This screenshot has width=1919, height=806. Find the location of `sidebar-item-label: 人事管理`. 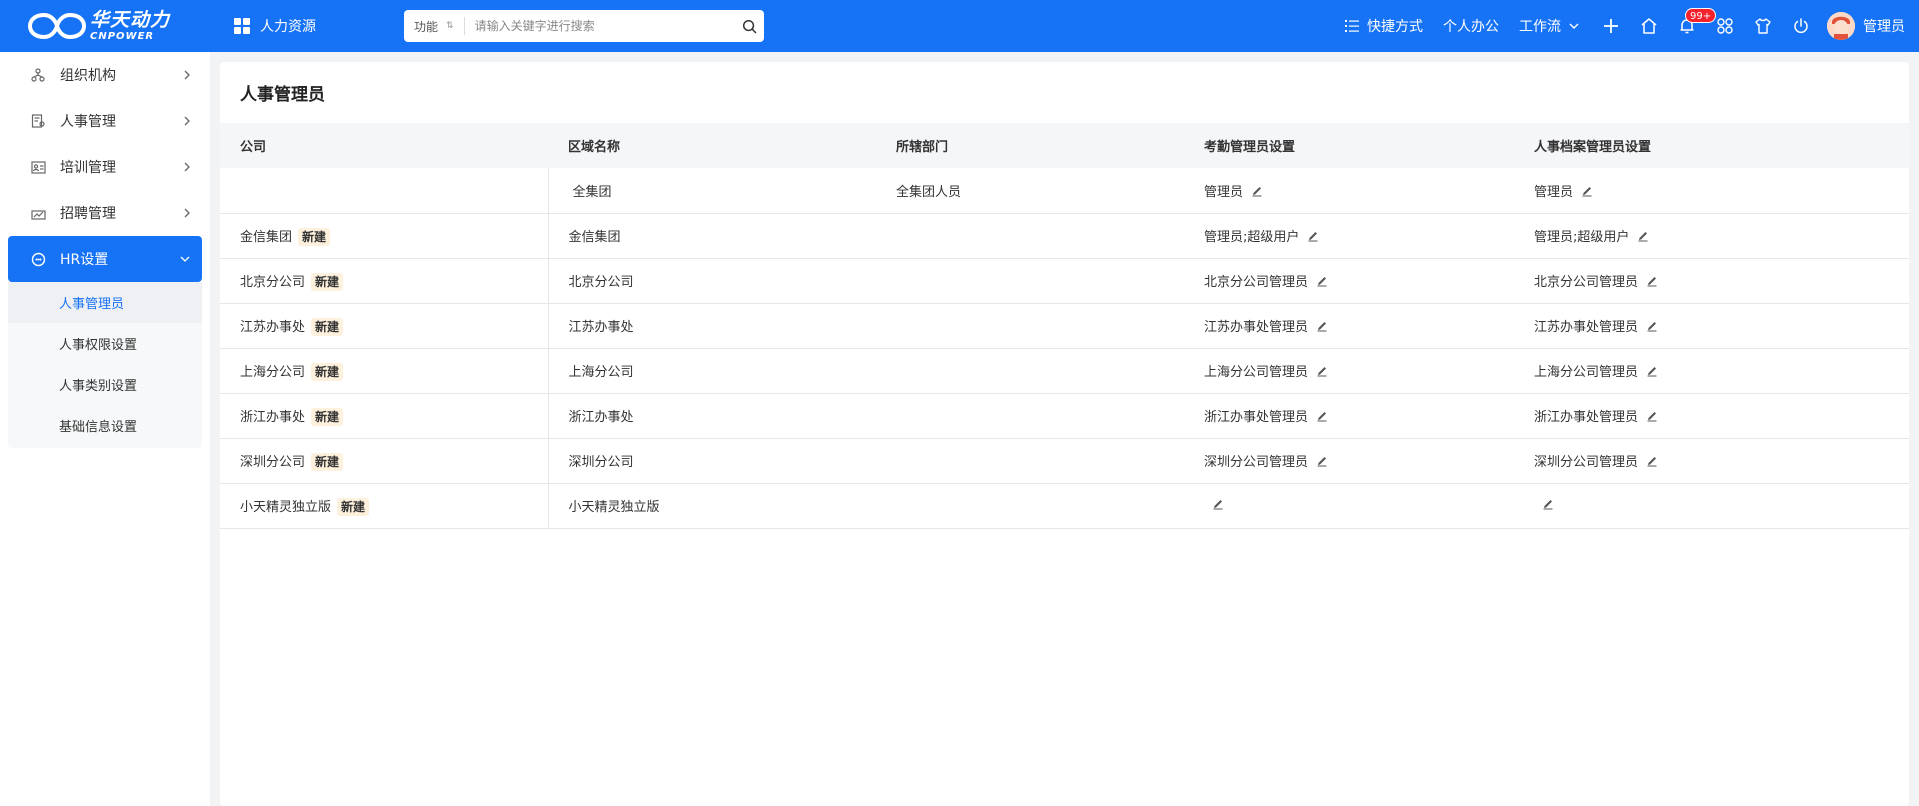

sidebar-item-label: 人事管理 is located at coordinates (88, 122).